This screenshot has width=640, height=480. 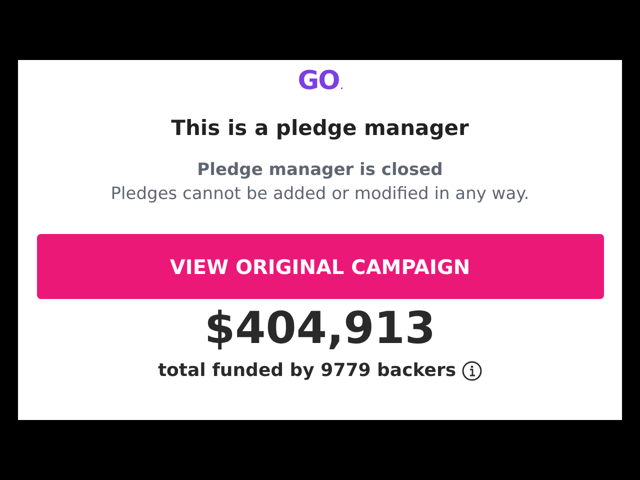 I want to click on funded-amount: $404,913, so click(x=320, y=328).